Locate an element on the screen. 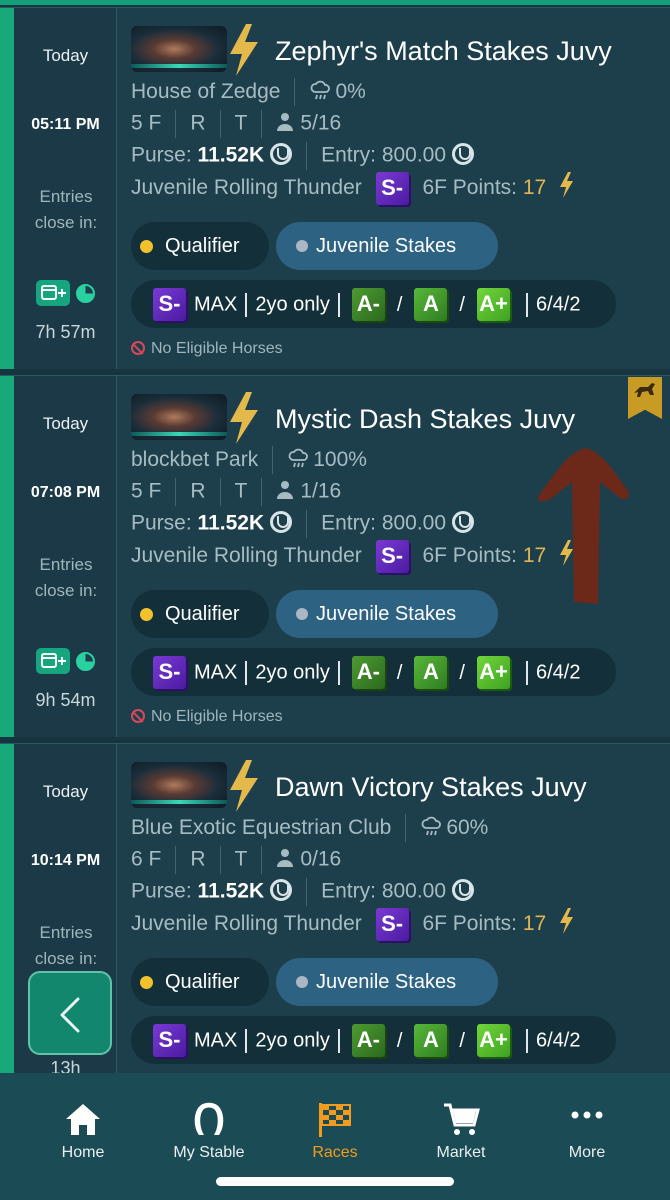 The height and width of the screenshot is (1200, 670). race-title: Dawn Victory Stakes Juvy is located at coordinates (431, 787).